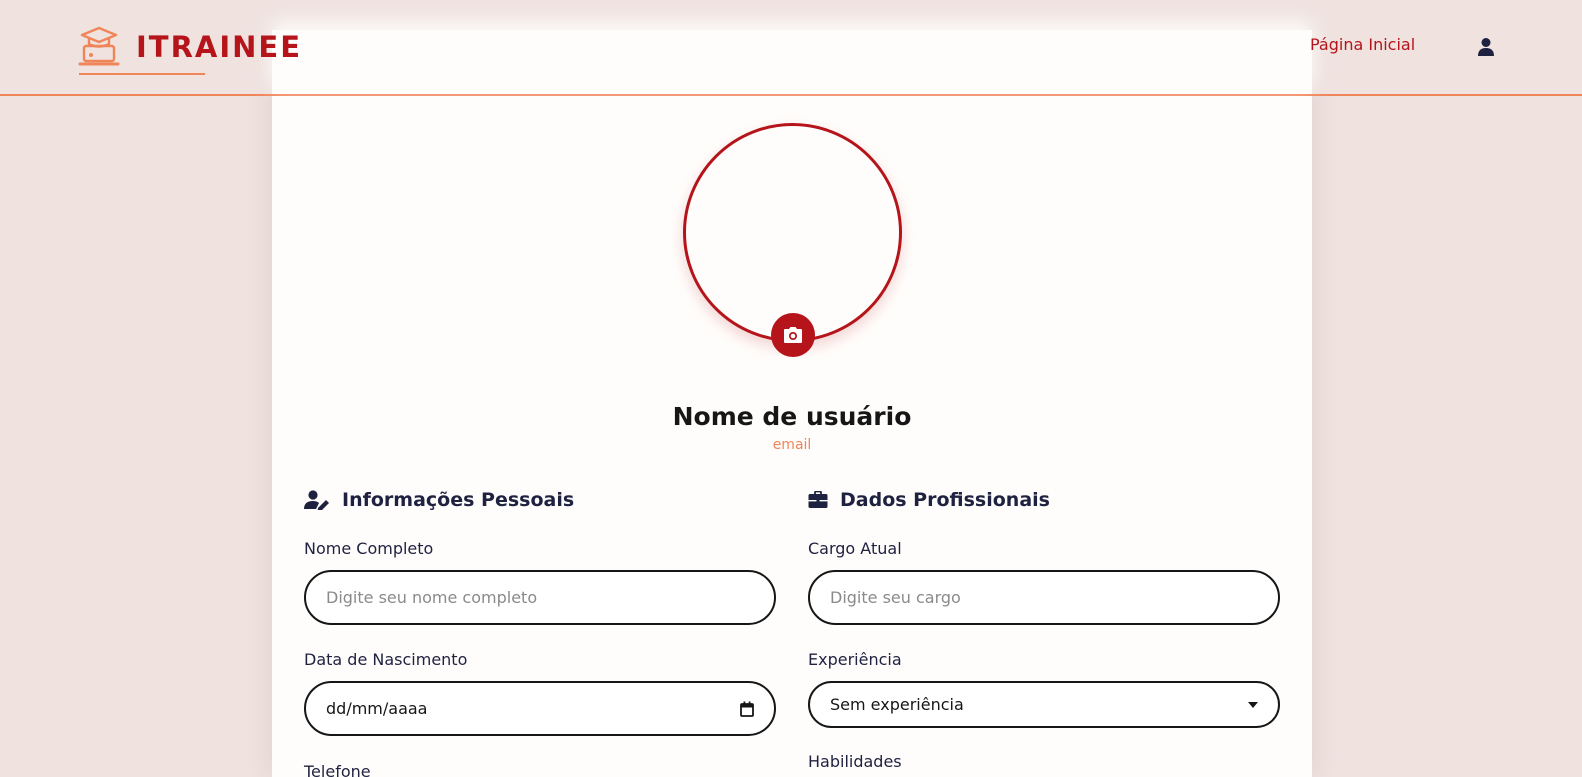  I want to click on chevron-down-icon, so click(1253, 704).